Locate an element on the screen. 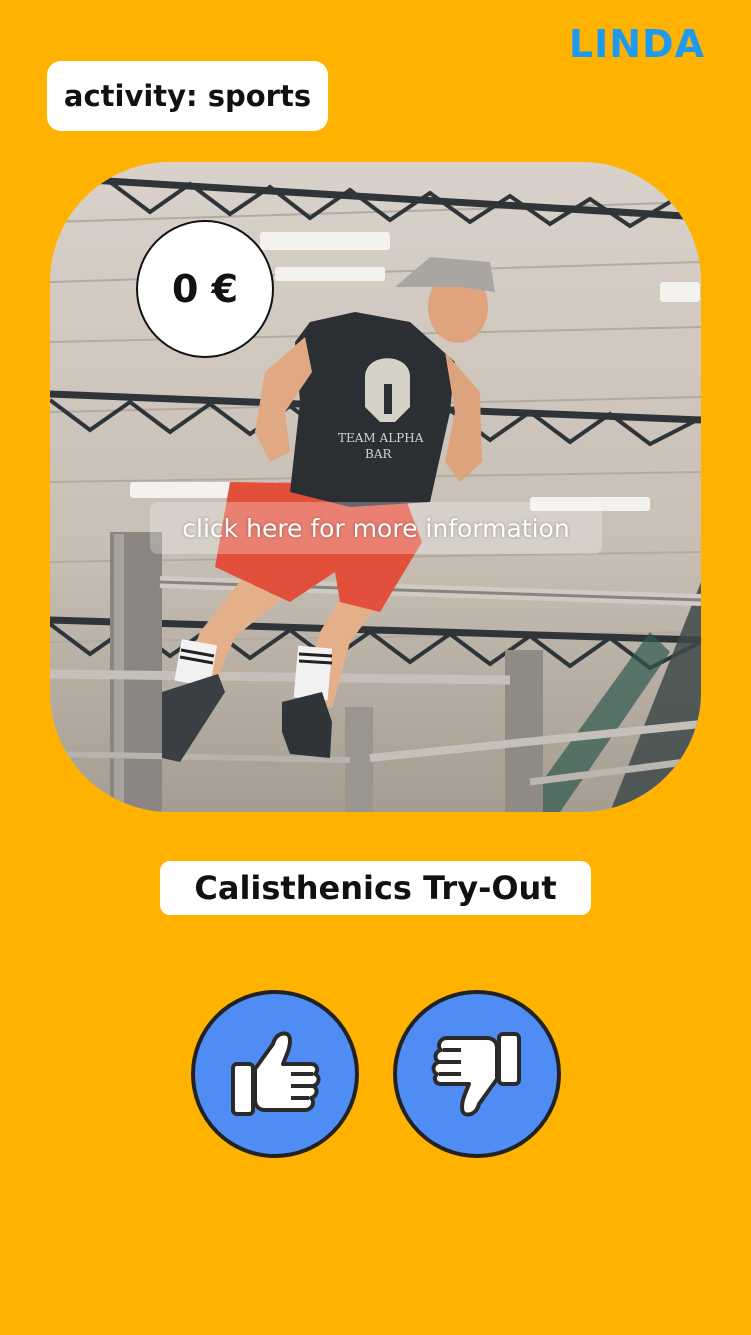 Image resolution: width=751 pixels, height=1335 pixels. activity-title: Calisthenics Try-Out is located at coordinates (375, 888).